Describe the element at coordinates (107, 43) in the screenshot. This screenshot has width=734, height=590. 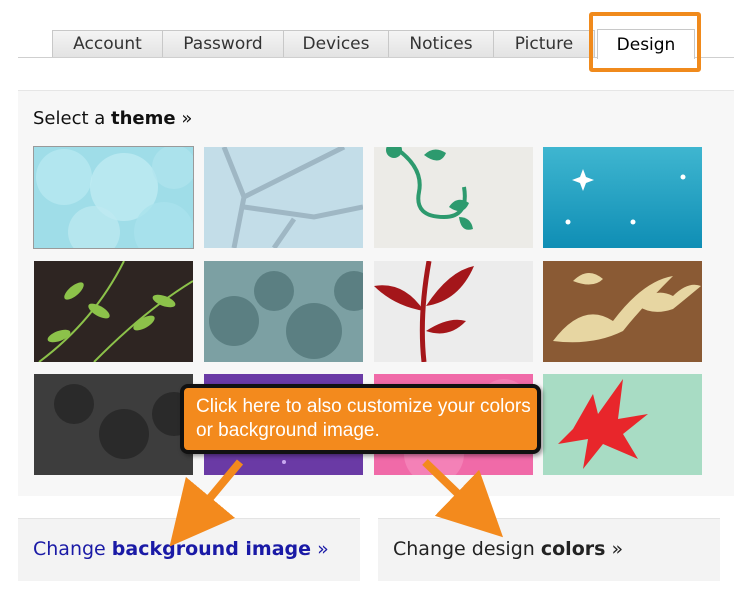
I see `tab-account: Account` at that location.